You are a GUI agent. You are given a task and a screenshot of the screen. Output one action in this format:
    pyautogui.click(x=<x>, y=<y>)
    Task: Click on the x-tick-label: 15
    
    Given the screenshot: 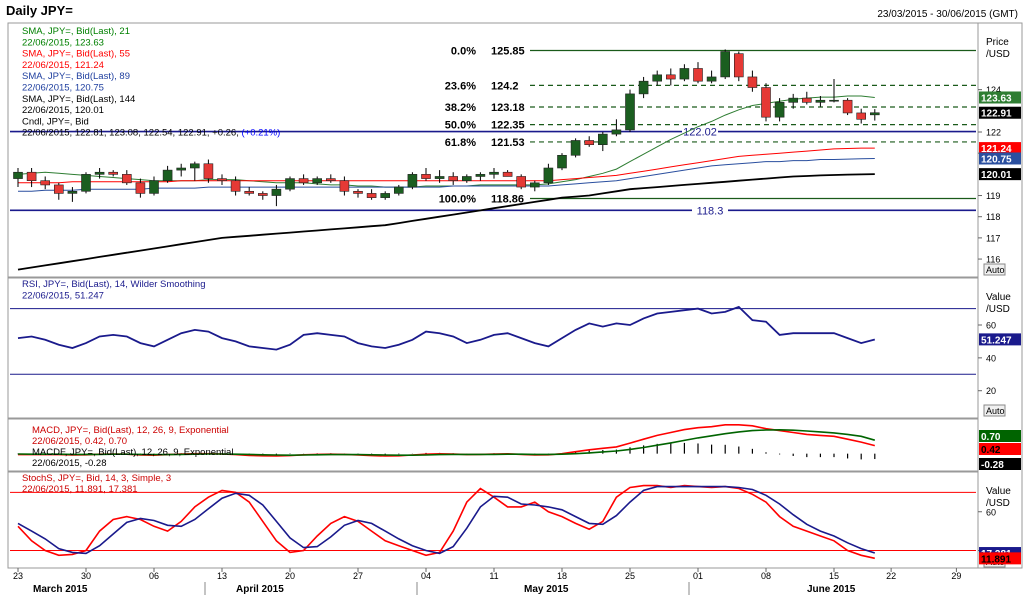 What is the action you would take?
    pyautogui.click(x=834, y=576)
    